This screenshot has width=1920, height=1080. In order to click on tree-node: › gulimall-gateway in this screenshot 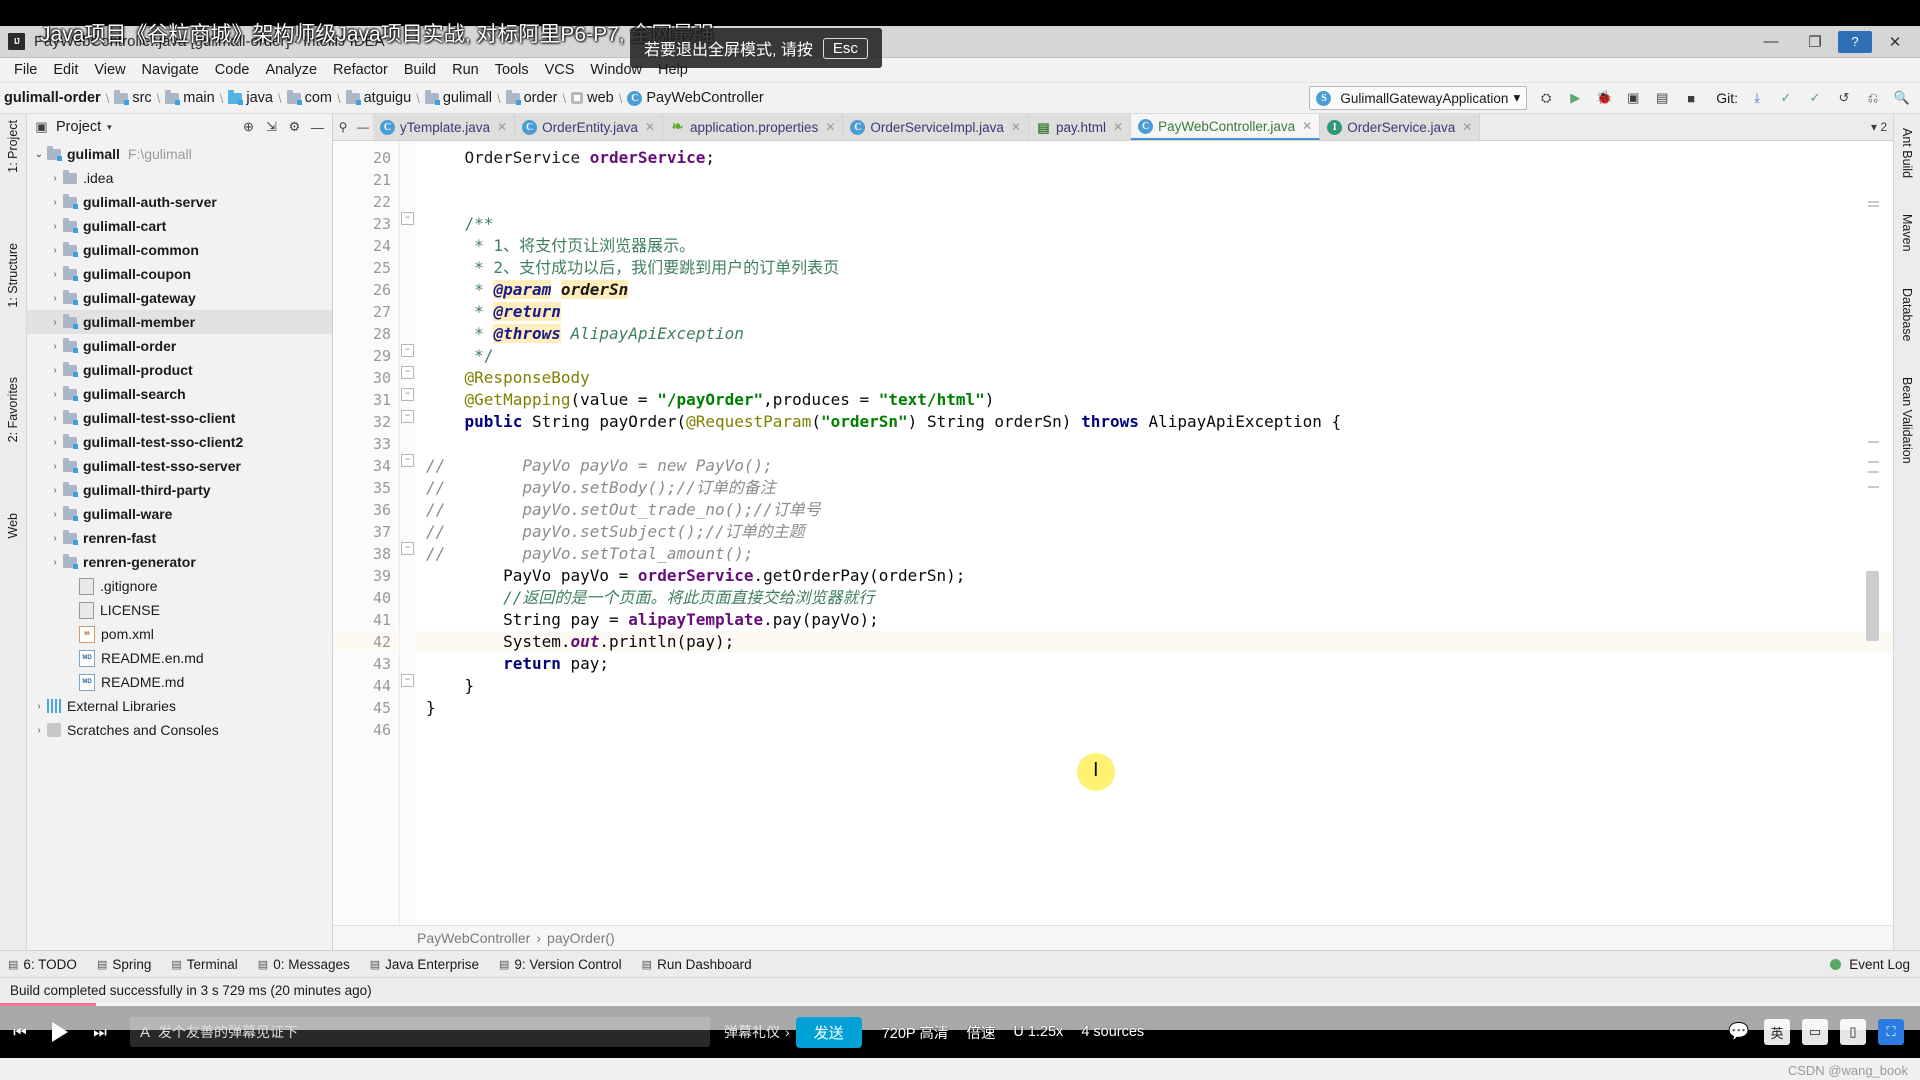, I will do `click(179, 298)`.